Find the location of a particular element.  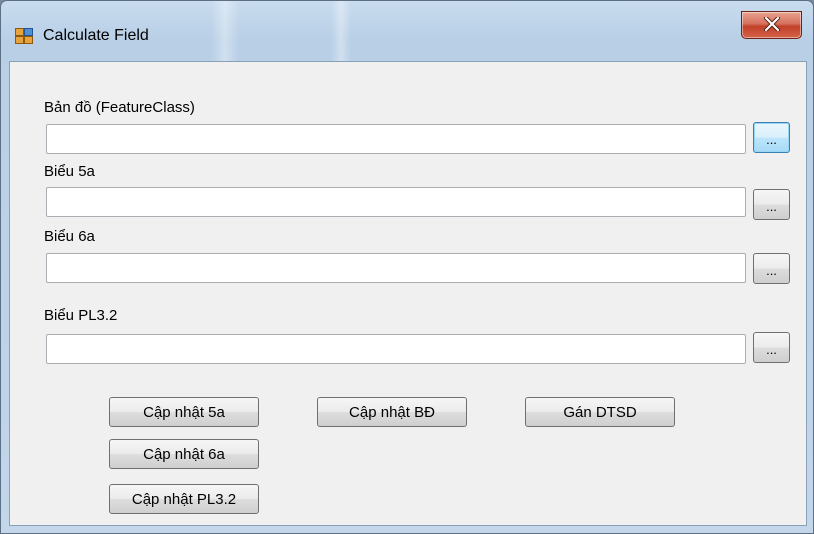

field-label-bieu-6a: Biểu 6a is located at coordinates (69, 236).